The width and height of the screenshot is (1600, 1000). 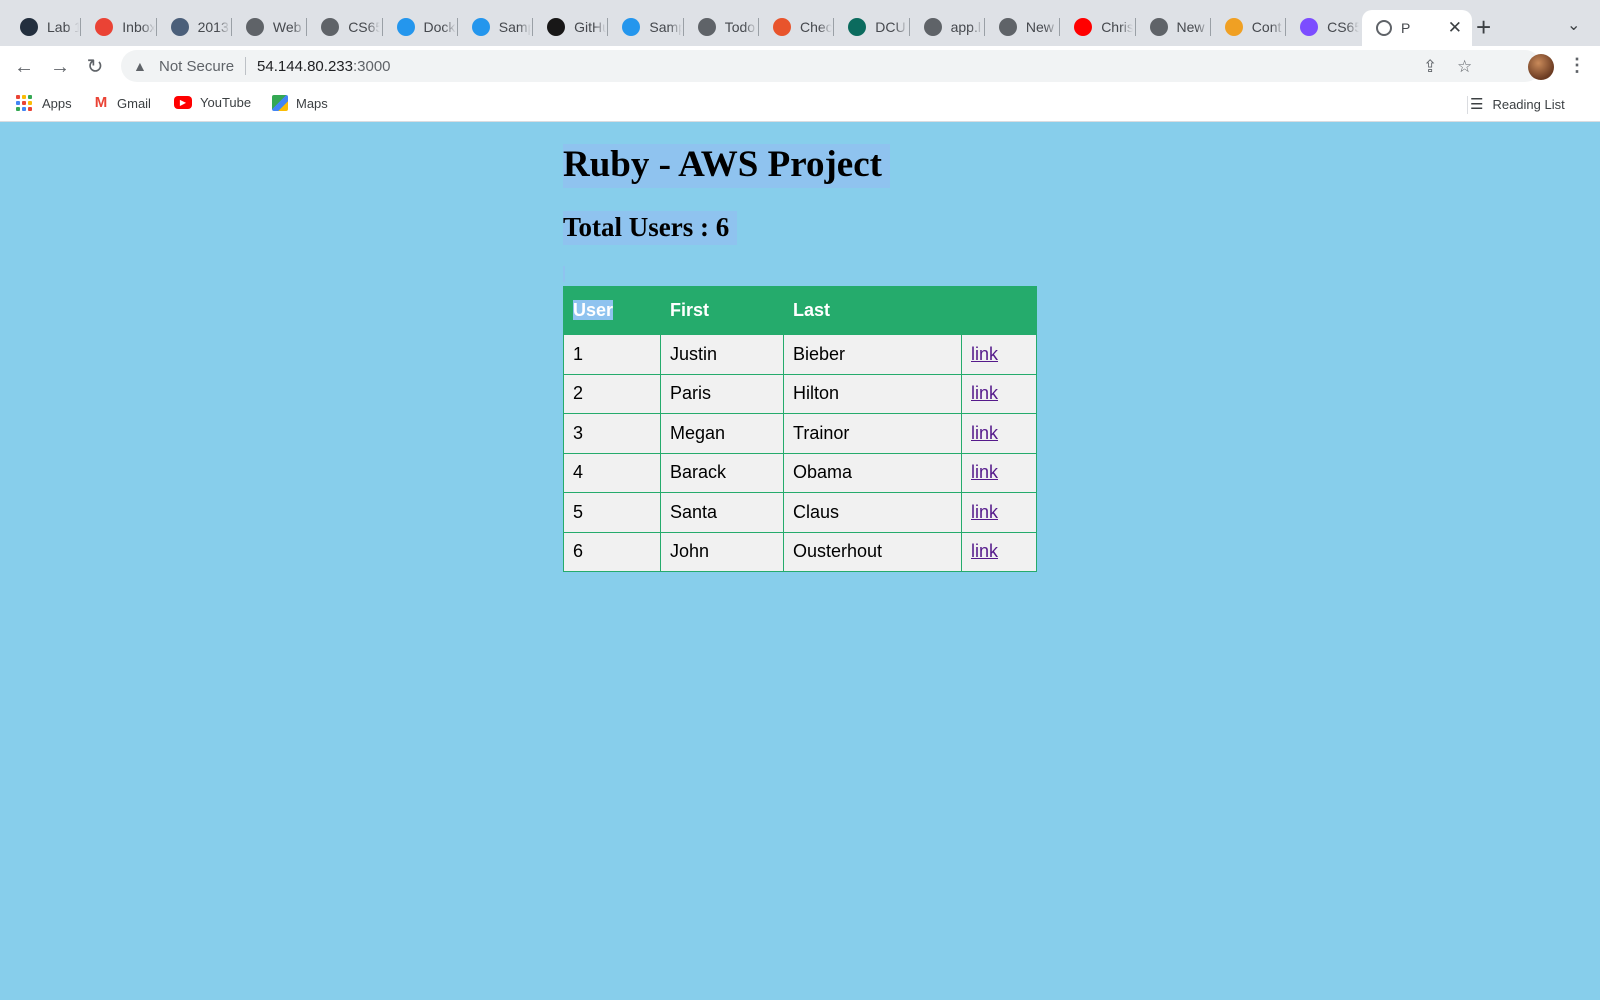 What do you see at coordinates (138, 27) in the screenshot?
I see `tab-title: Inbox` at bounding box center [138, 27].